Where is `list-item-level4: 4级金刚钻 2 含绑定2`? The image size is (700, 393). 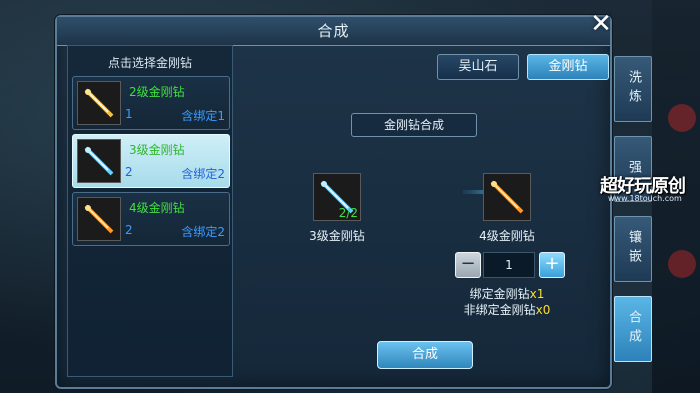
list-item-level4: 4级金刚钻 2 含绑定2 is located at coordinates (151, 219).